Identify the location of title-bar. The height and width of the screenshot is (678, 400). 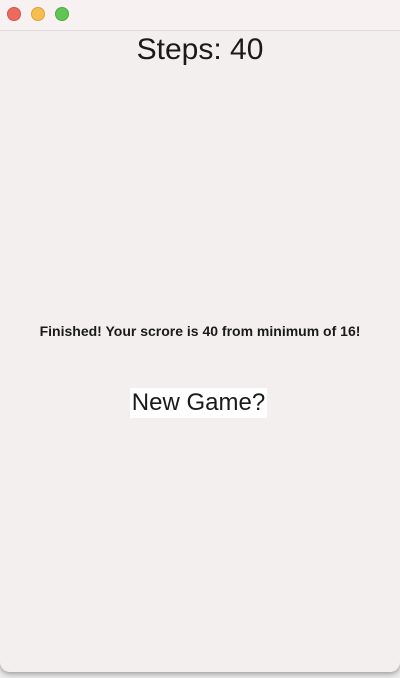
(200, 15).